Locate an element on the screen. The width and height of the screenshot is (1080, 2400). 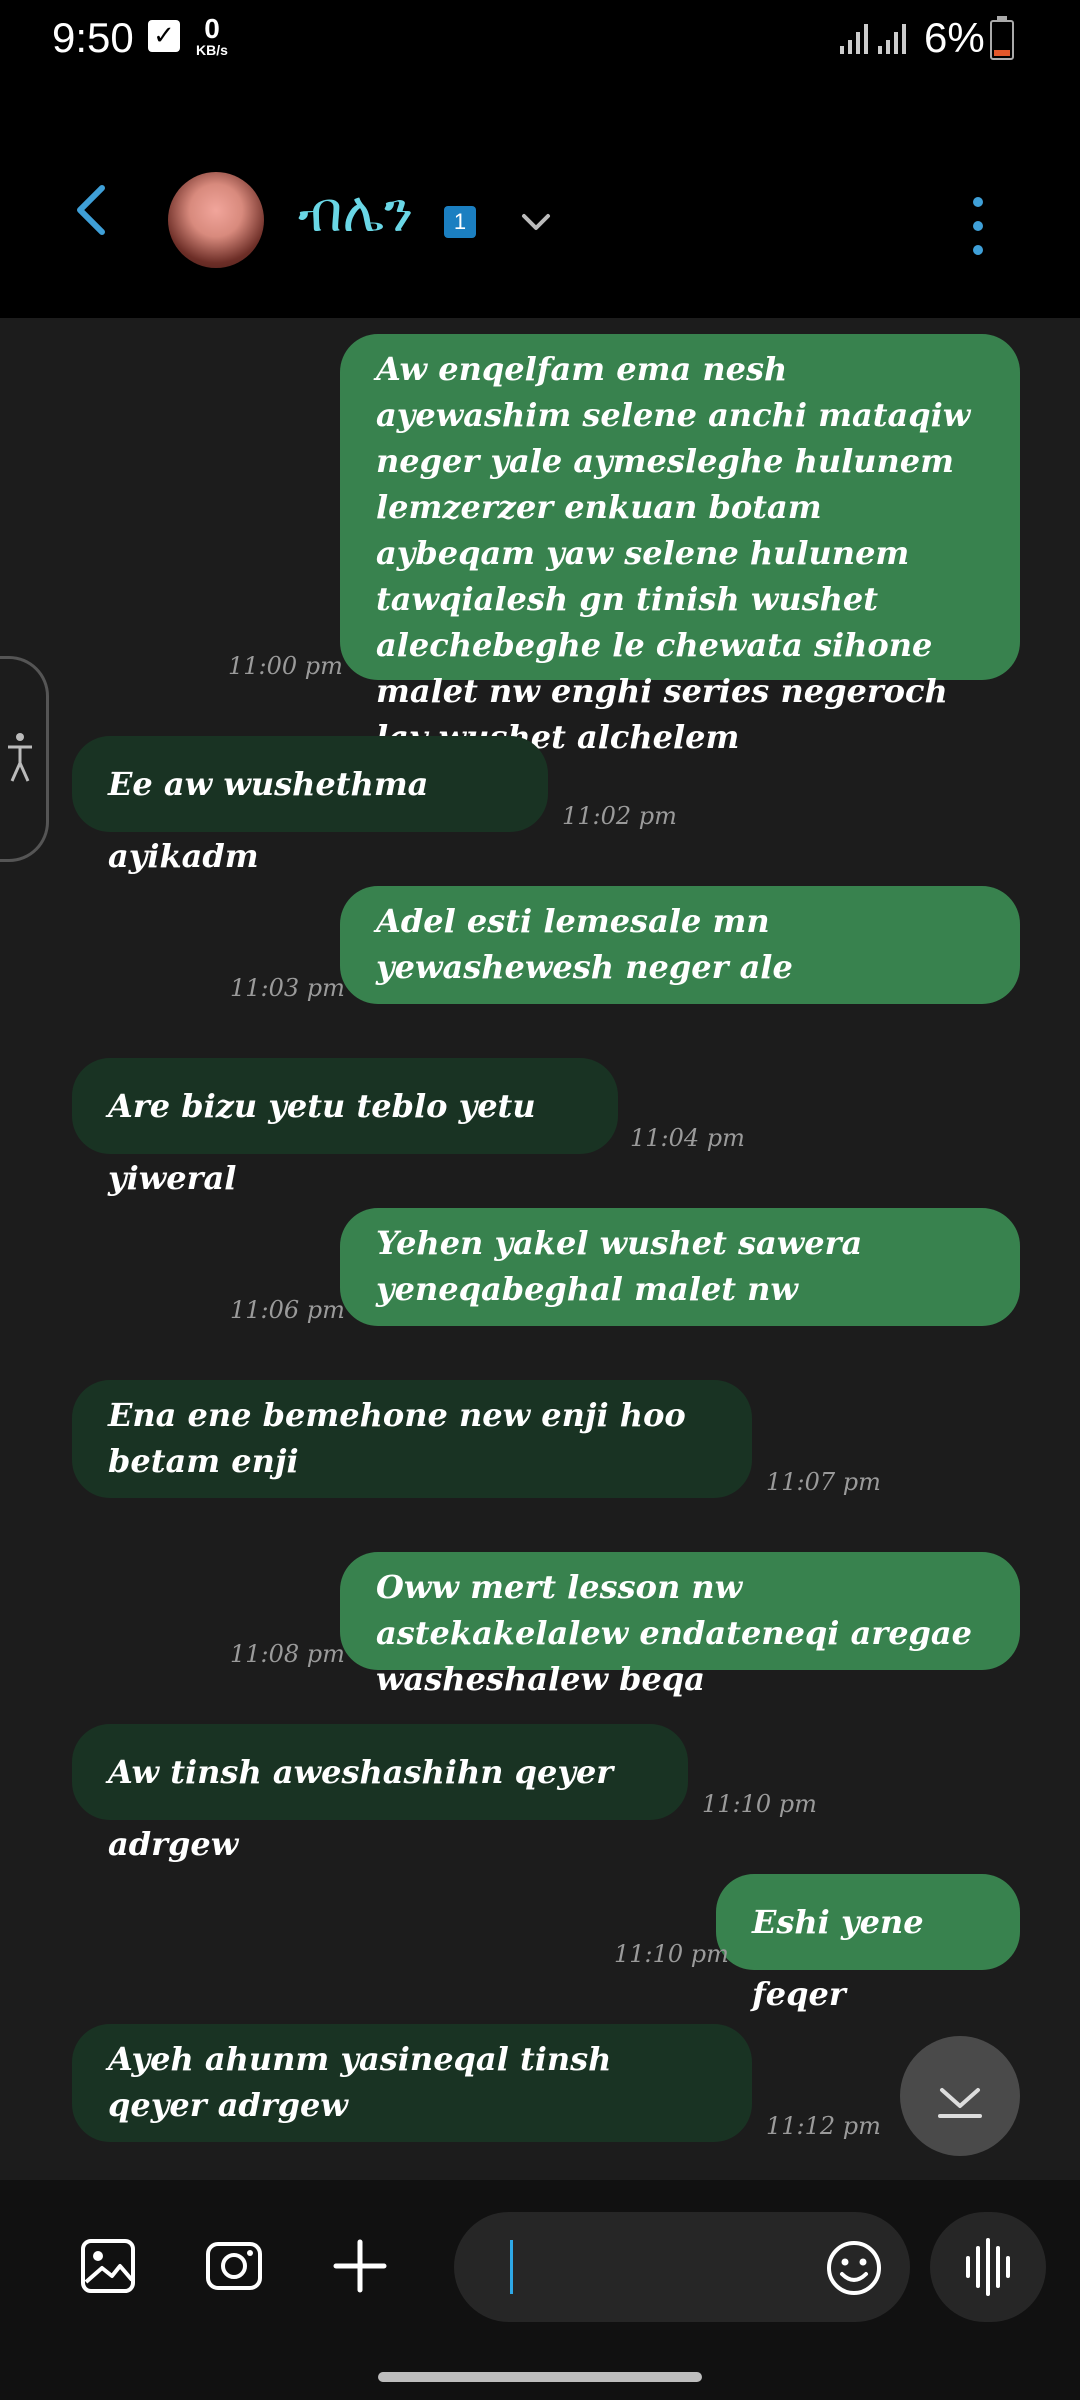
emoji-icon is located at coordinates (854, 2268).